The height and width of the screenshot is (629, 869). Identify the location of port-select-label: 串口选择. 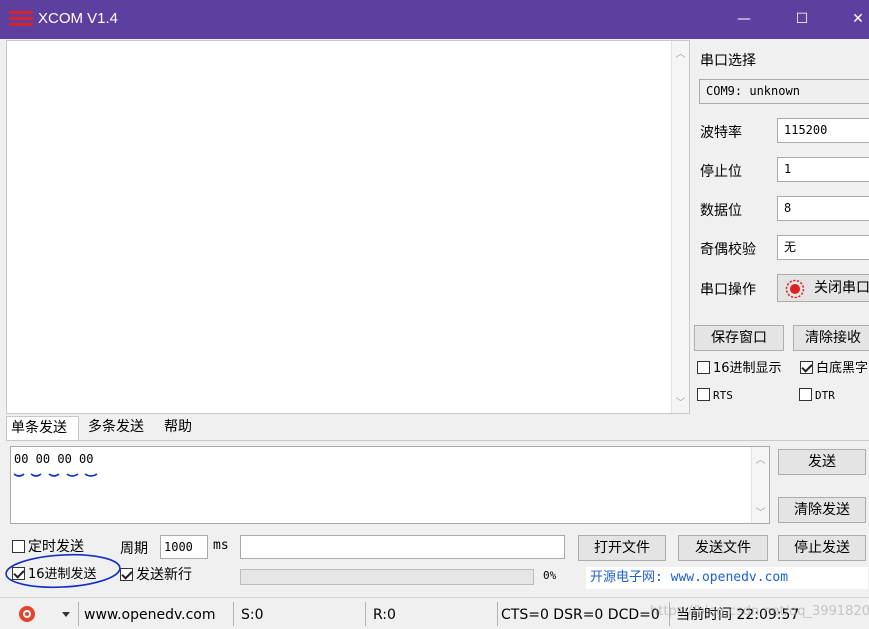
(728, 61).